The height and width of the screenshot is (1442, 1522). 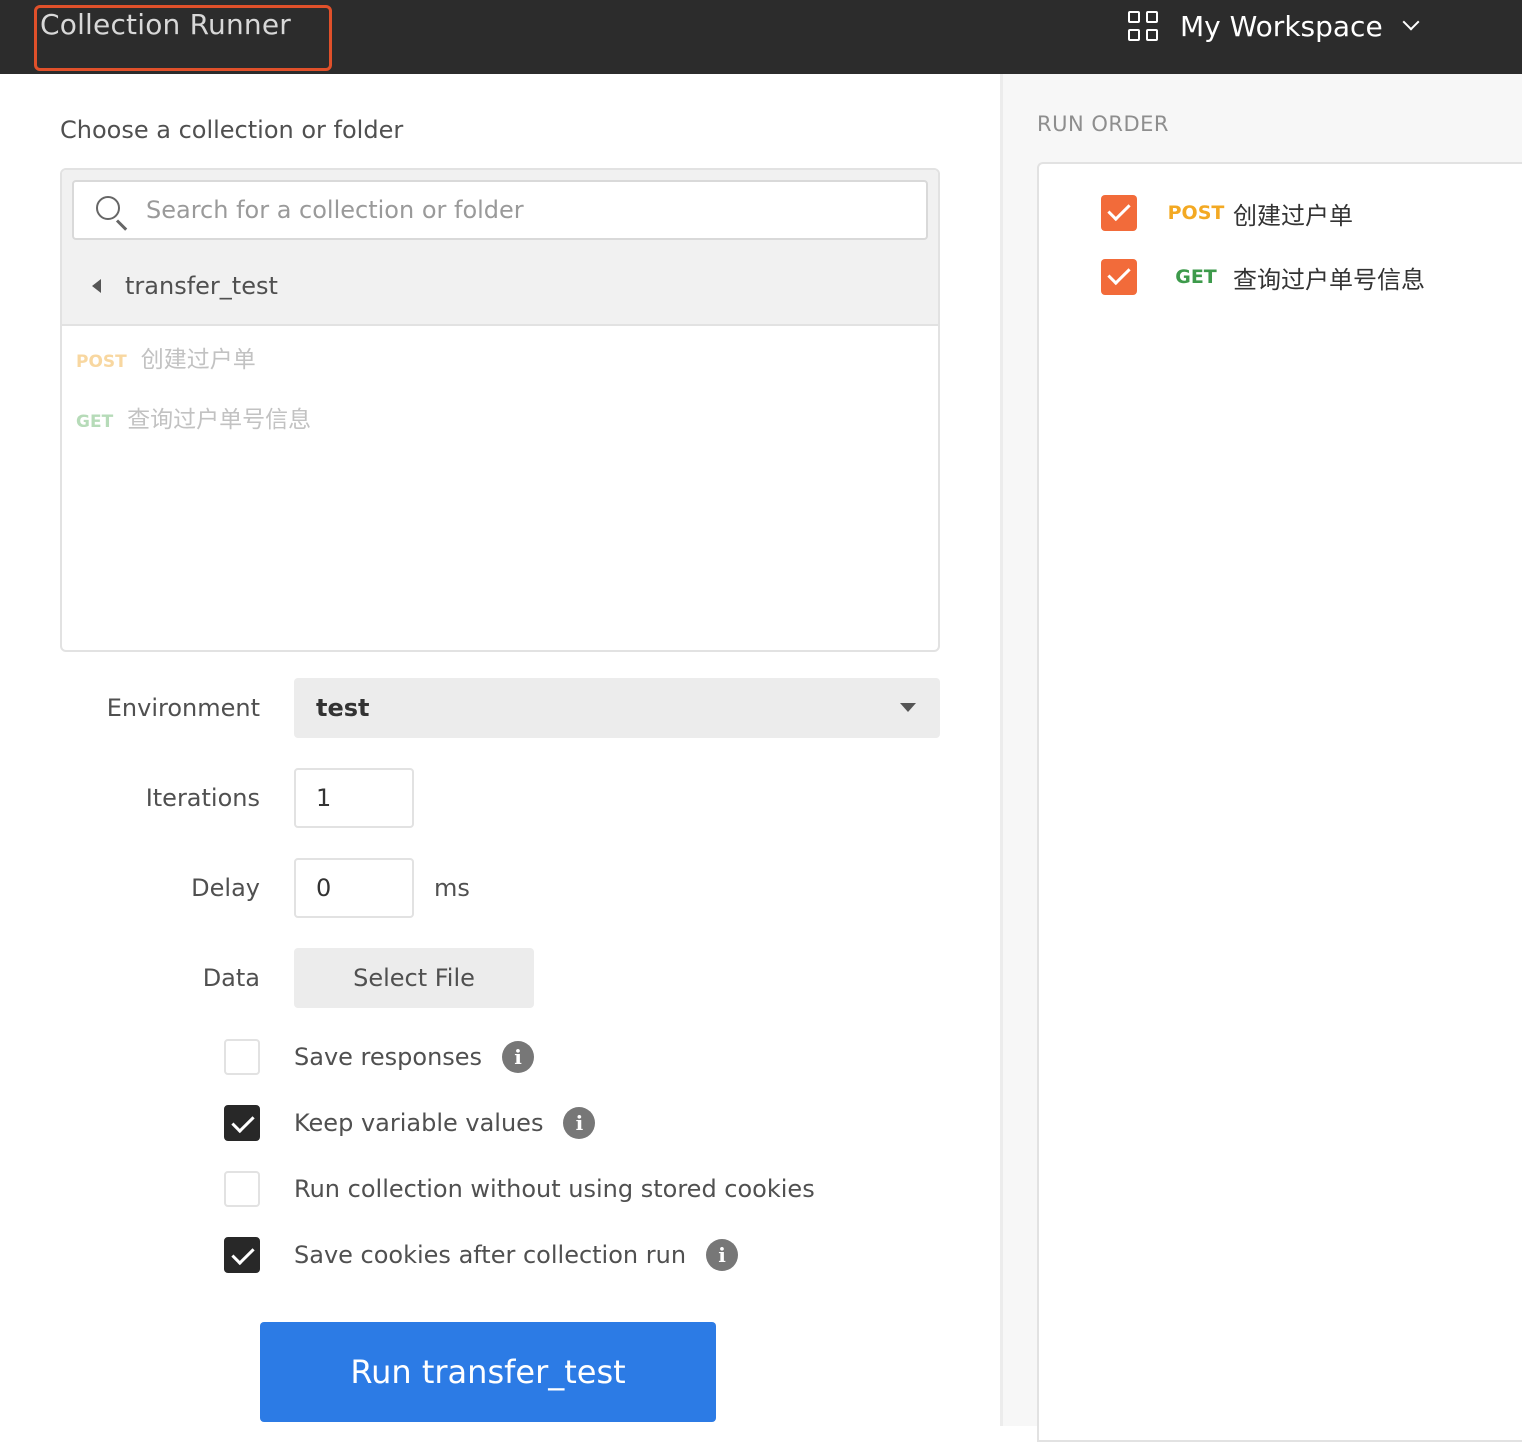 What do you see at coordinates (1411, 22) in the screenshot?
I see `chevron-down-icon` at bounding box center [1411, 22].